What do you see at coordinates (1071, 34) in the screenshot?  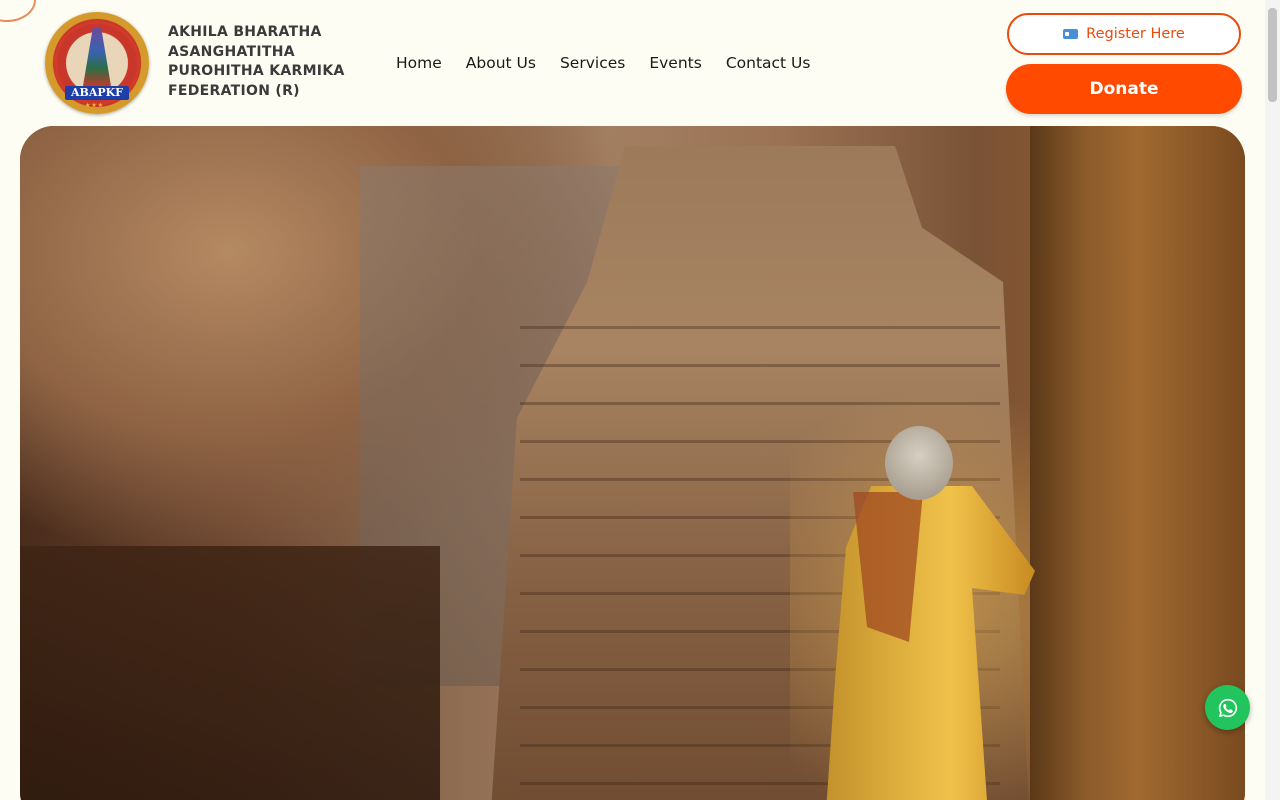 I see `id-card-icon` at bounding box center [1071, 34].